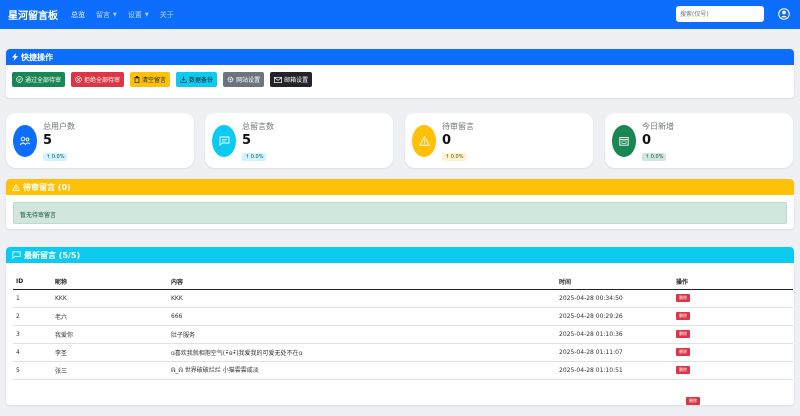  I want to click on reject-all-button: 拒绝全部待审, so click(98, 79).